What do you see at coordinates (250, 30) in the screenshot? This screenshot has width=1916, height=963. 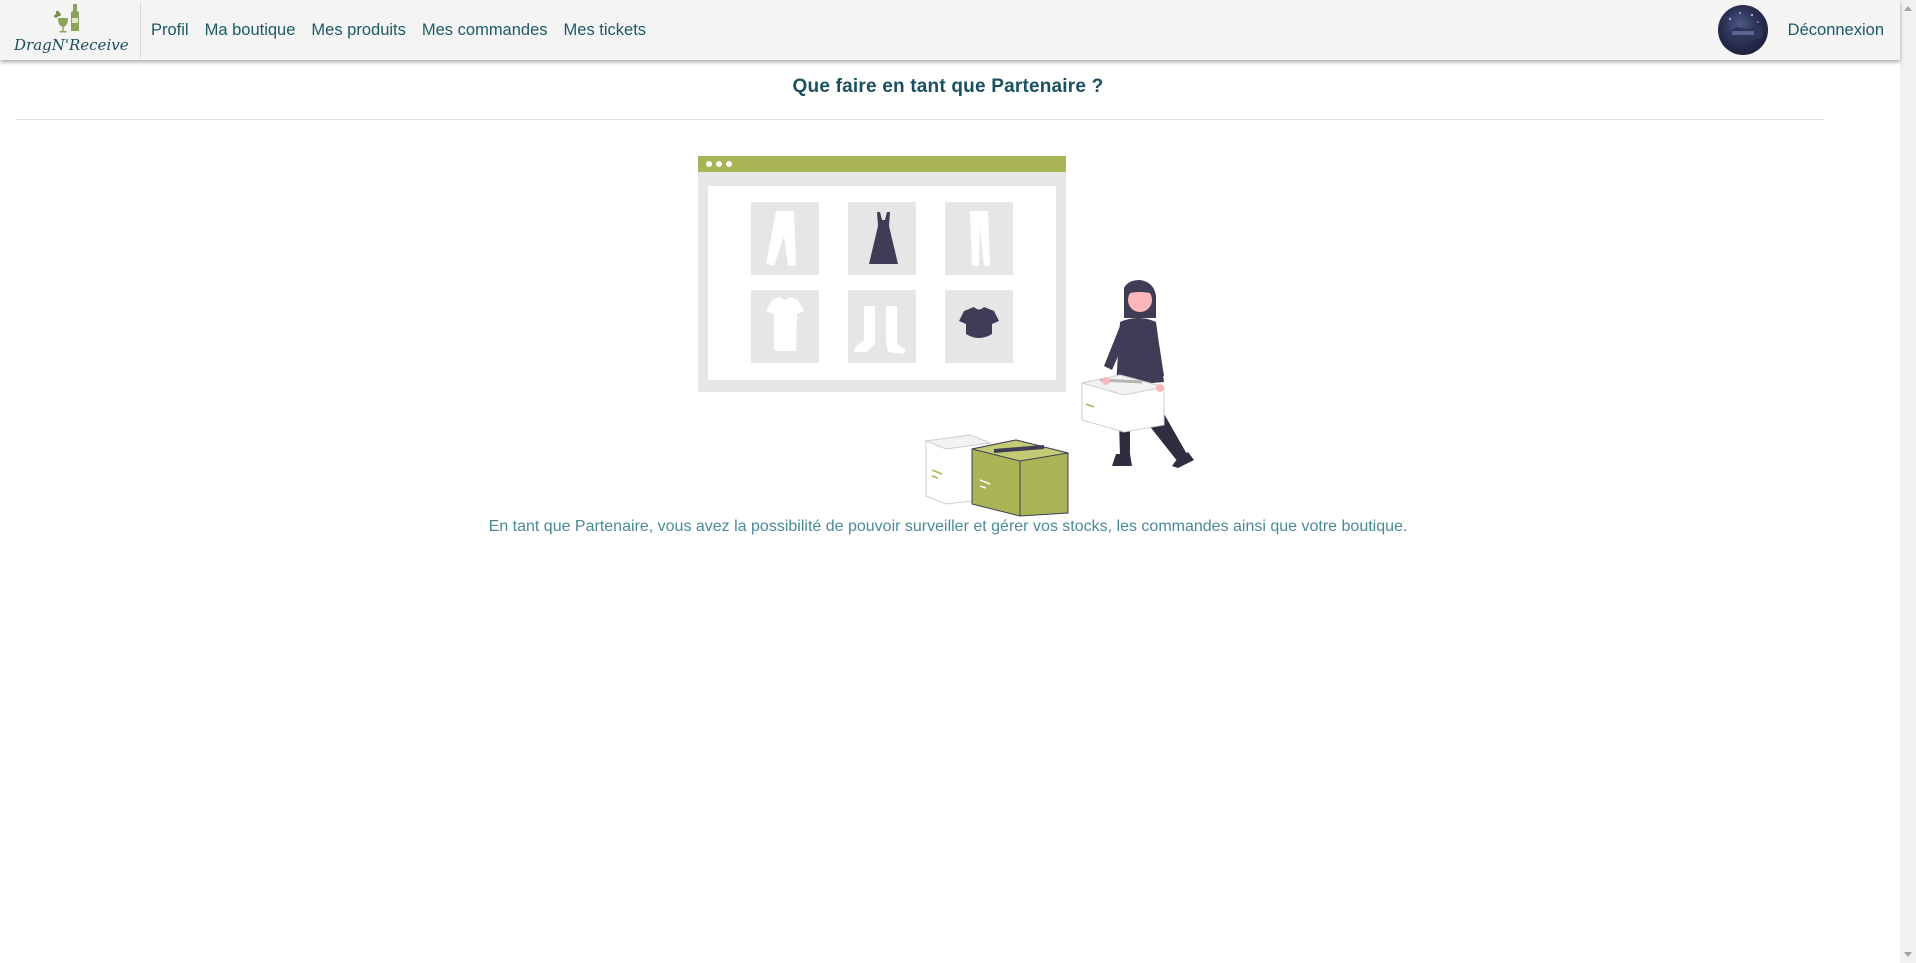 I see `nav-link-ma-boutique: Ma boutique` at bounding box center [250, 30].